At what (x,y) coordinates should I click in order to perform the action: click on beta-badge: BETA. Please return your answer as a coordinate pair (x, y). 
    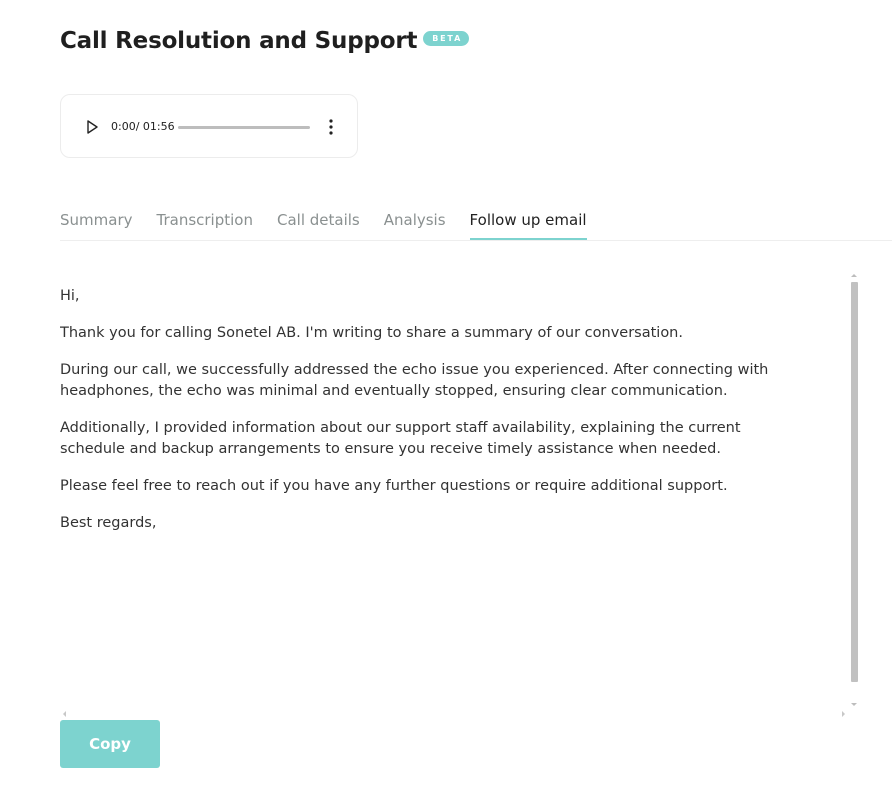
    Looking at the image, I should click on (446, 38).